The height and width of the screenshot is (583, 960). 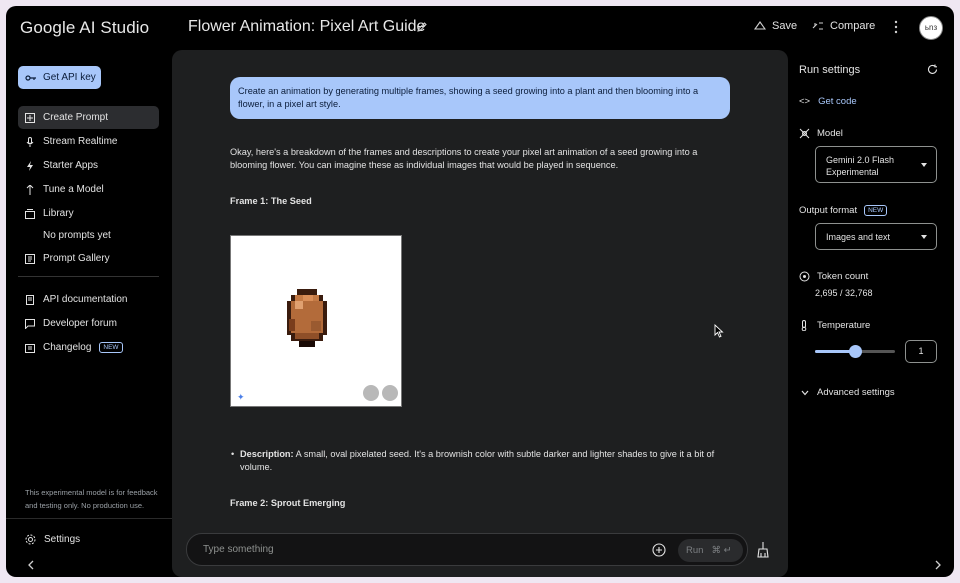 I want to click on sidebar-item-label: Starter Apps, so click(x=71, y=165).